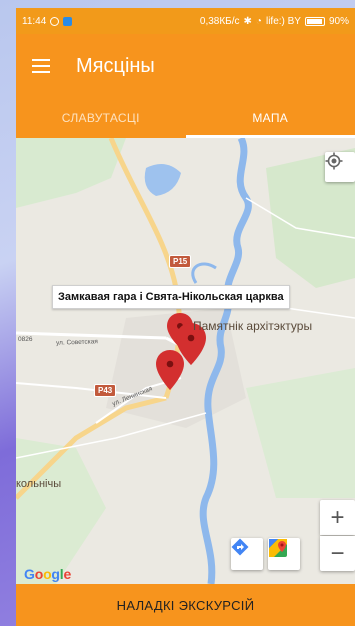  I want to click on battery-icon, so click(314, 21).